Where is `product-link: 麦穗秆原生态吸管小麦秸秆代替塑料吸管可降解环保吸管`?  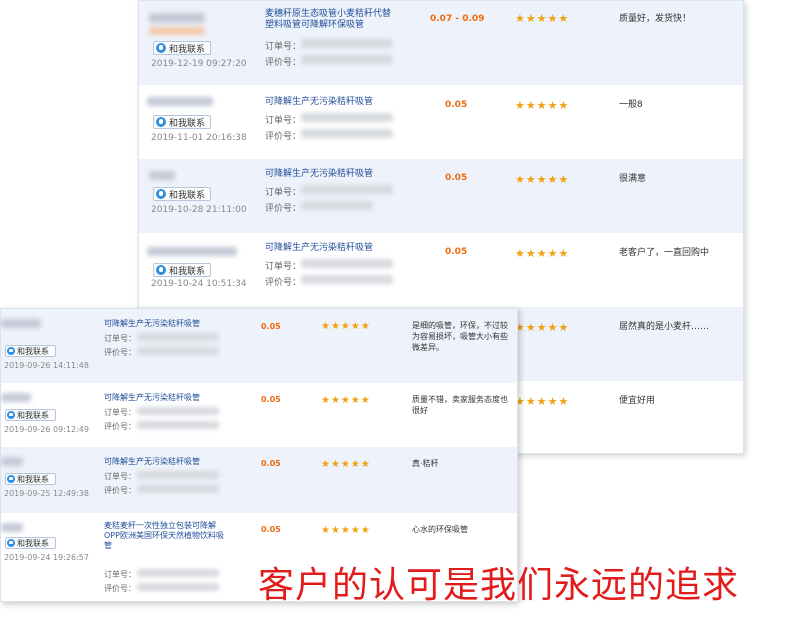
product-link: 麦穗秆原生态吸管小麦秸秆代替塑料吸管可降解环保吸管 is located at coordinates (330, 20).